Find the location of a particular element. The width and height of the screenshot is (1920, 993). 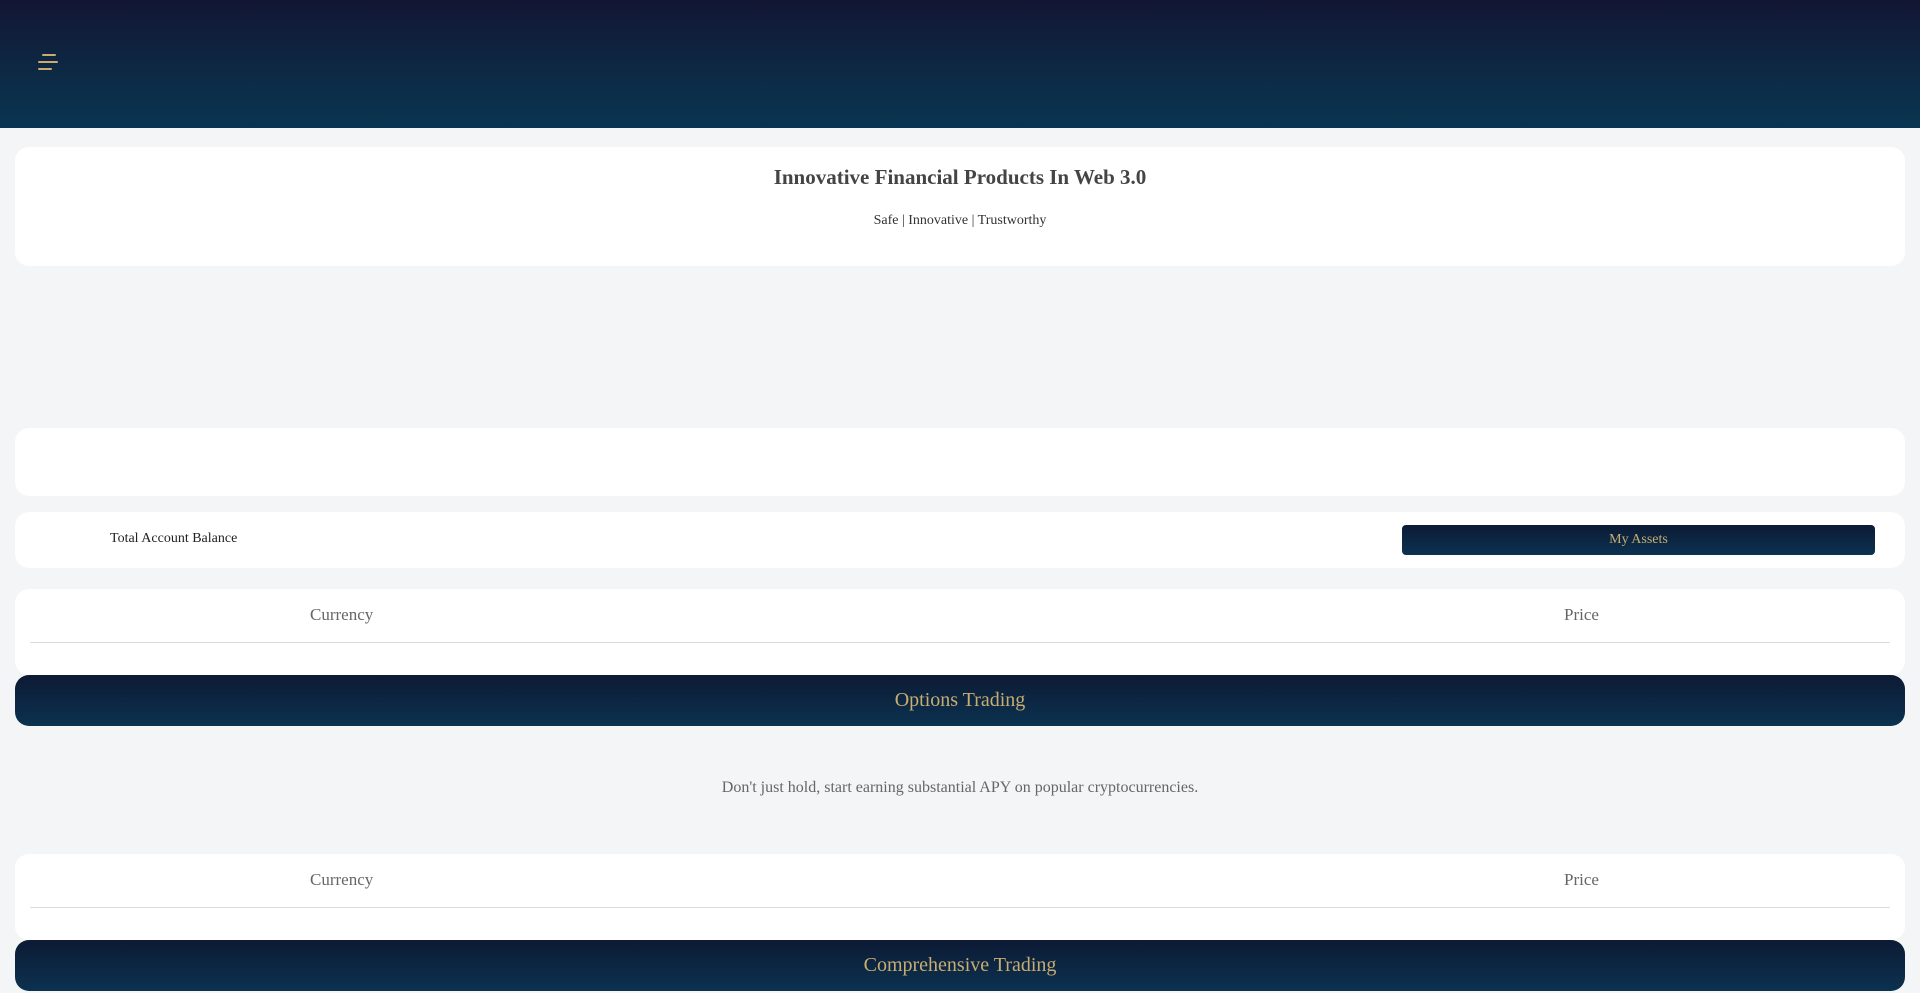

comprehensive-trading-banner: Comprehensive Trading is located at coordinates (960, 965).